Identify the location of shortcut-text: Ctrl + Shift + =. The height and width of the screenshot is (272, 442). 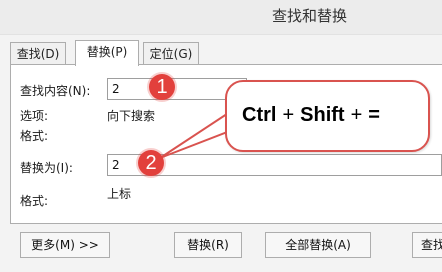
(311, 115).